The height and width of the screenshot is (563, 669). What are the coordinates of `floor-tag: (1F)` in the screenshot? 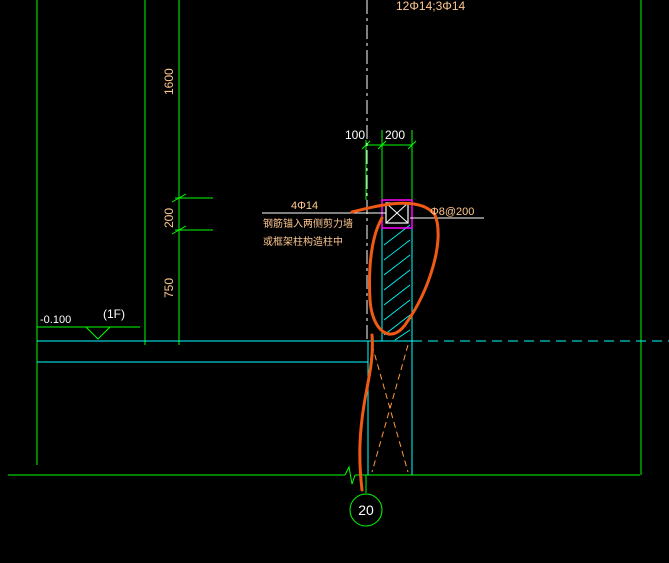 It's located at (114, 314).